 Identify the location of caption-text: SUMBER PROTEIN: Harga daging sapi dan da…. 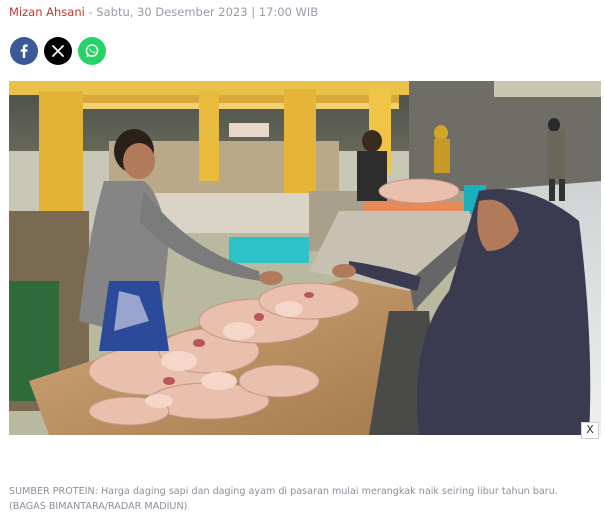
(283, 491).